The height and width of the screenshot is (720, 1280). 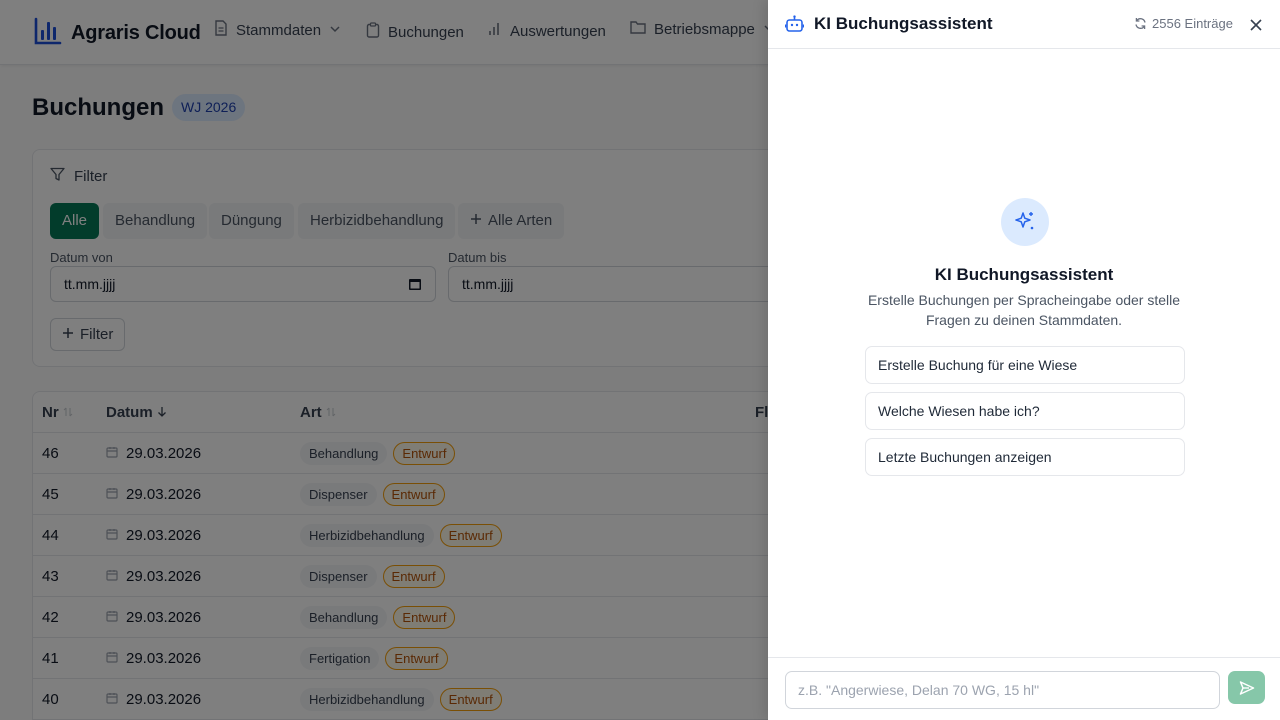 What do you see at coordinates (794, 24) in the screenshot?
I see `robot-icon` at bounding box center [794, 24].